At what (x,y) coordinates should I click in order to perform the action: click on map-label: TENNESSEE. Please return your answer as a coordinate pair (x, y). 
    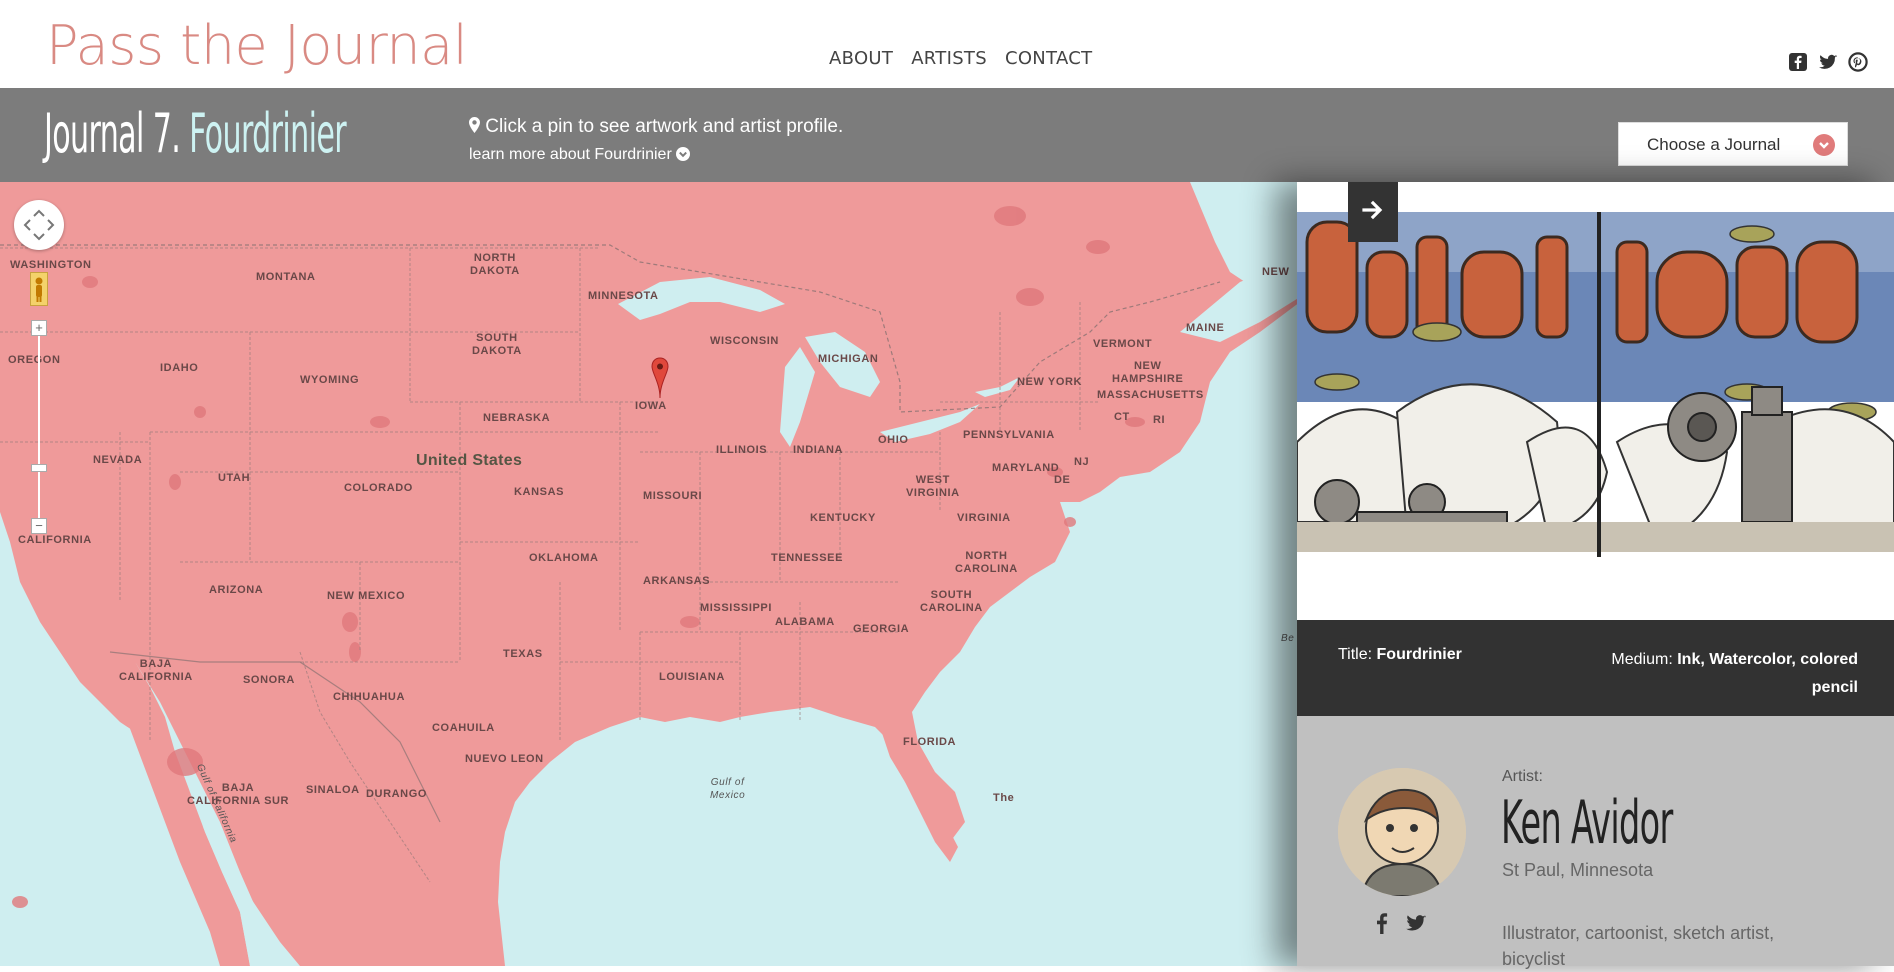
    Looking at the image, I should click on (807, 558).